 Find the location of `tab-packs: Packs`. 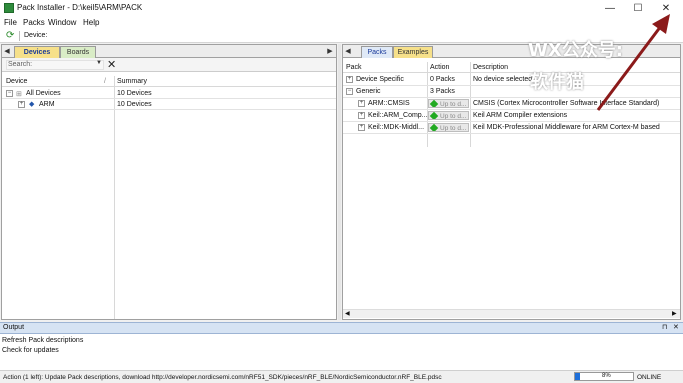

tab-packs: Packs is located at coordinates (377, 52).